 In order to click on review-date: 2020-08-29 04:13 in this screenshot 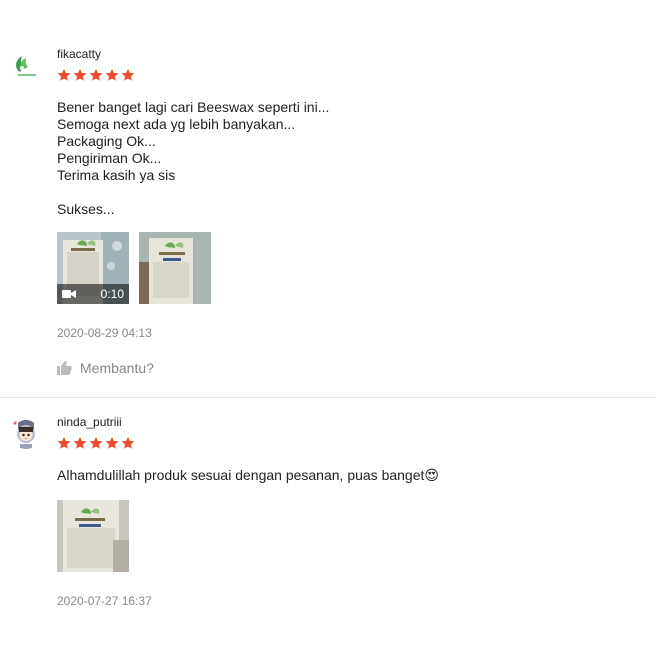, I will do `click(104, 333)`.